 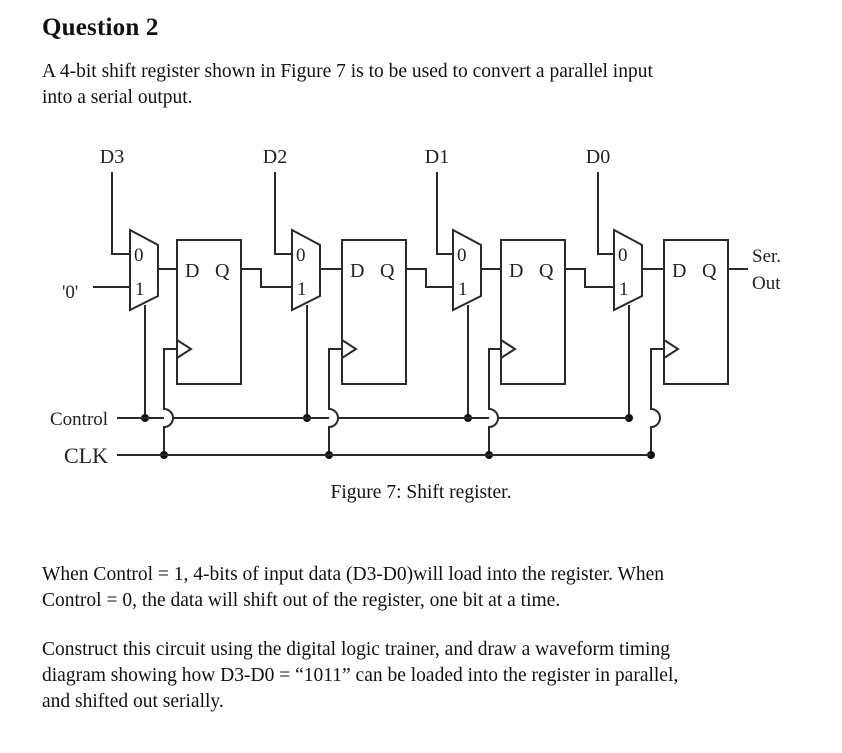 I want to click on serial-output-label: Out, so click(x=766, y=283).